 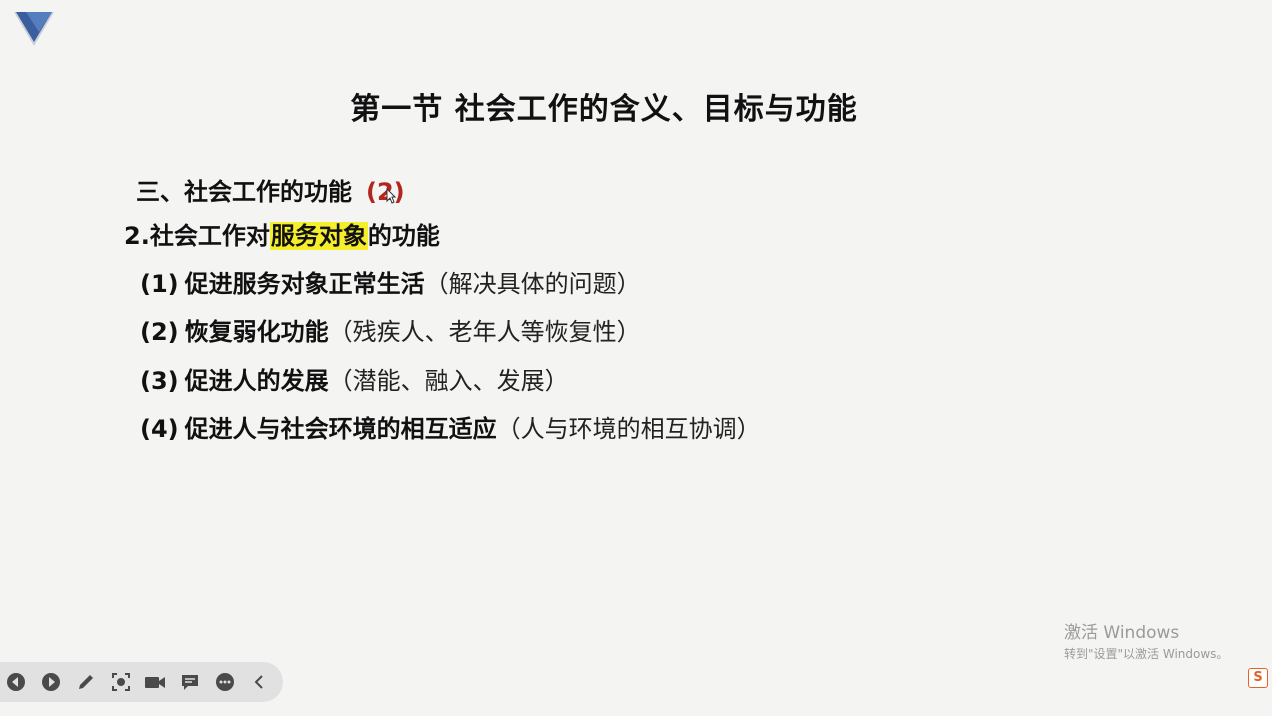 I want to click on triangle-logo-icon, so click(x=34, y=29).